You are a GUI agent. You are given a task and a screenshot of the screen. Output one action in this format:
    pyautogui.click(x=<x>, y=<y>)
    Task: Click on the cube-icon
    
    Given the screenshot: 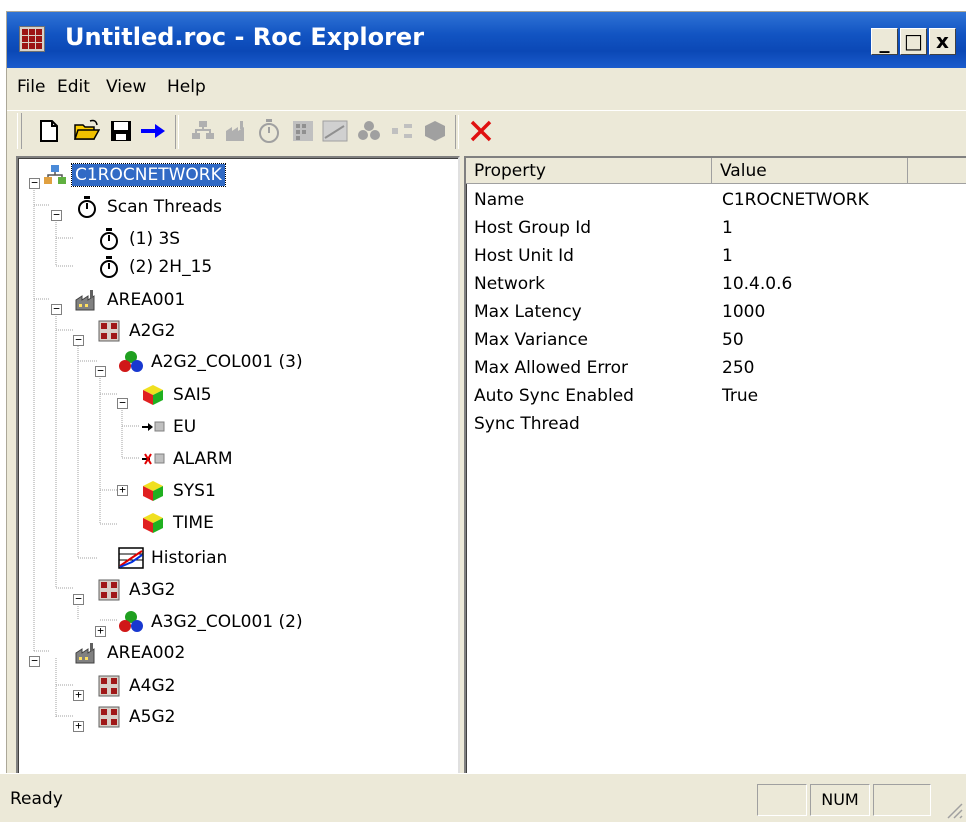 What is the action you would take?
    pyautogui.click(x=153, y=523)
    